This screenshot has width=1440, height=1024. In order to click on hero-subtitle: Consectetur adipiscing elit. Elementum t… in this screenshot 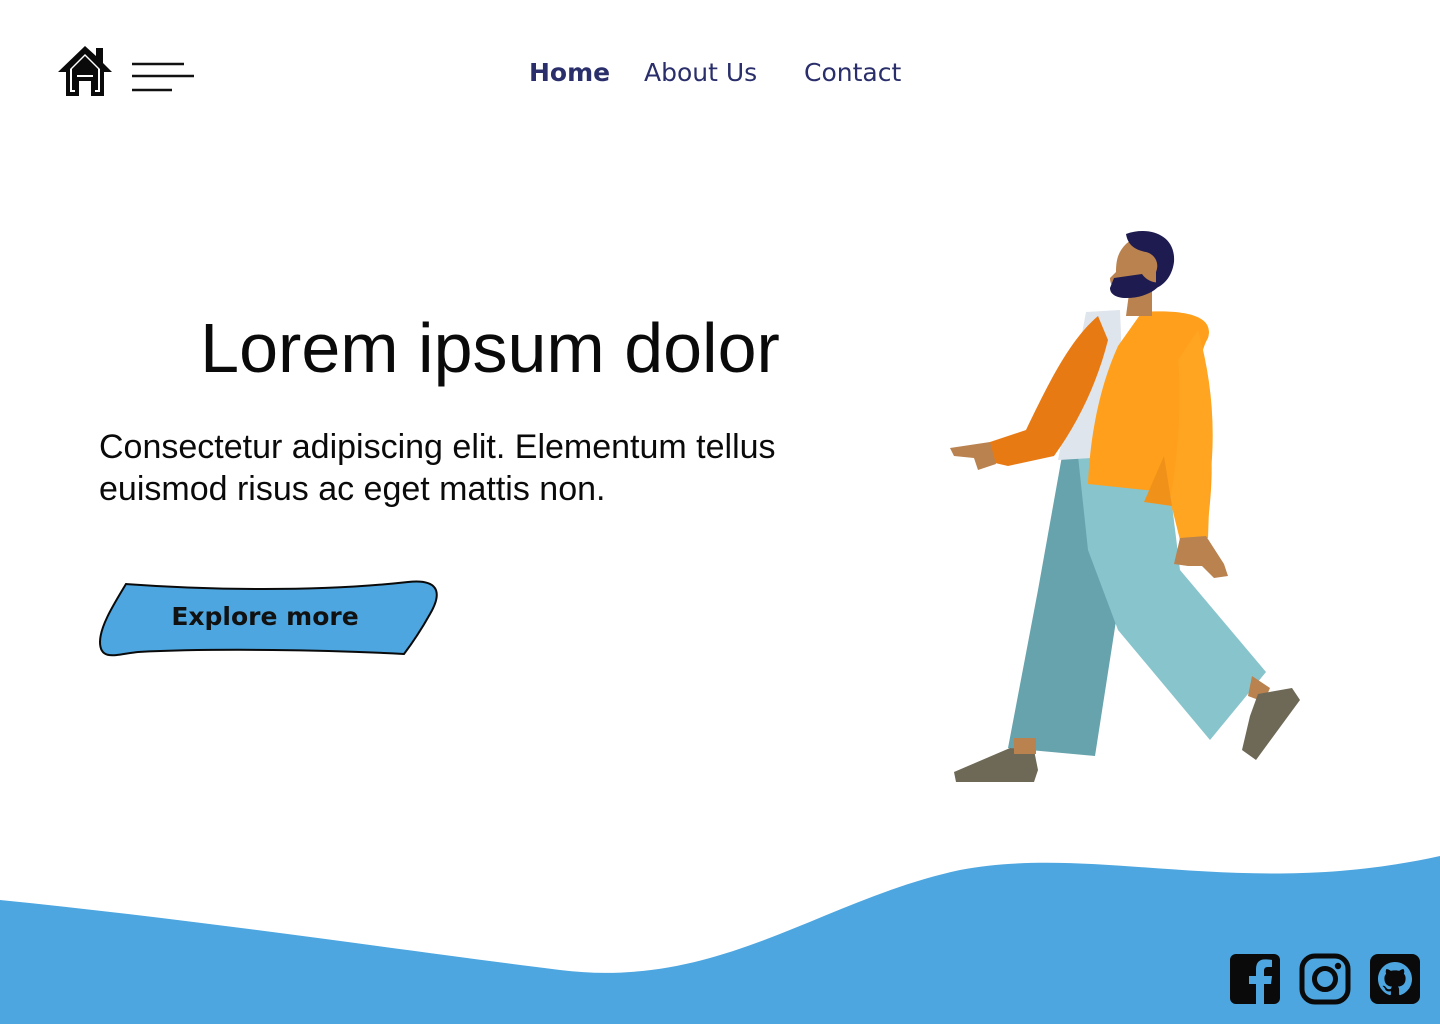, I will do `click(437, 468)`.